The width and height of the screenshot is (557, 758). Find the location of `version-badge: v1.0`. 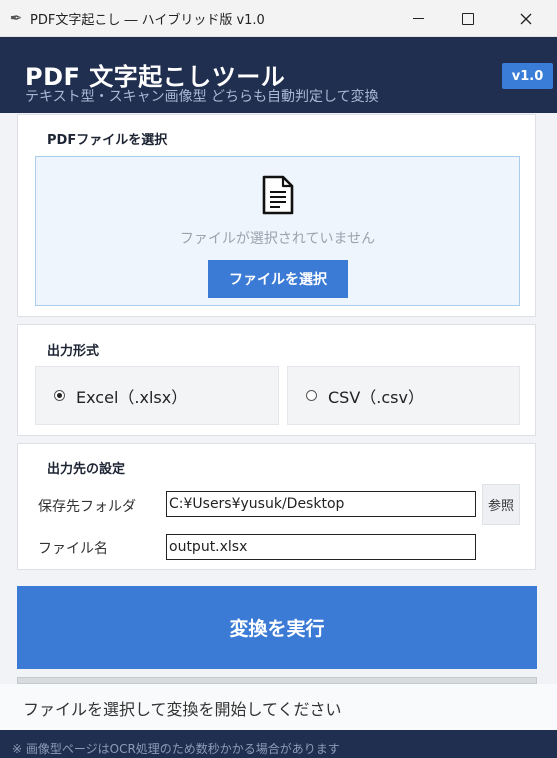

version-badge: v1.0 is located at coordinates (527, 76).